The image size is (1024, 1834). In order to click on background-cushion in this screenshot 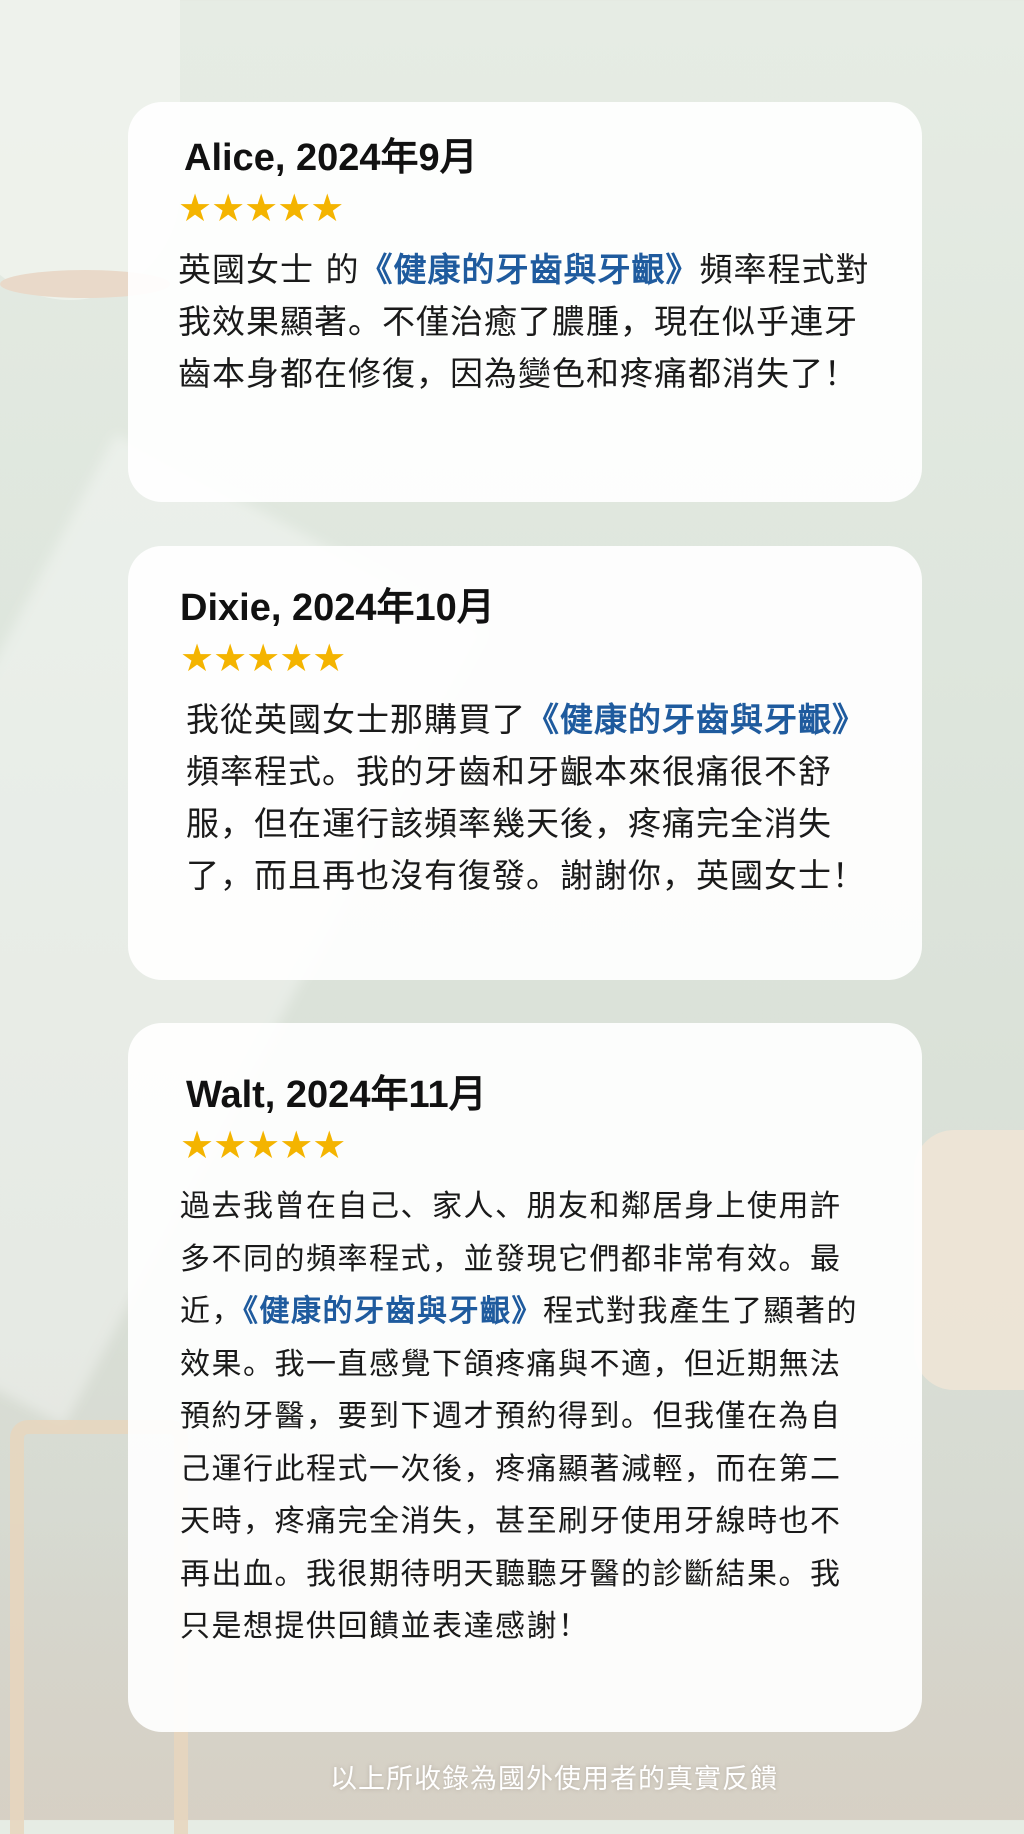, I will do `click(969, 1260)`.